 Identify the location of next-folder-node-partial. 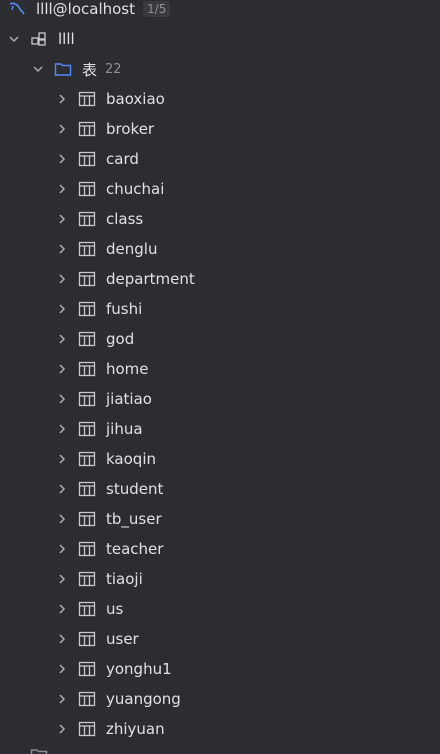
(220, 747).